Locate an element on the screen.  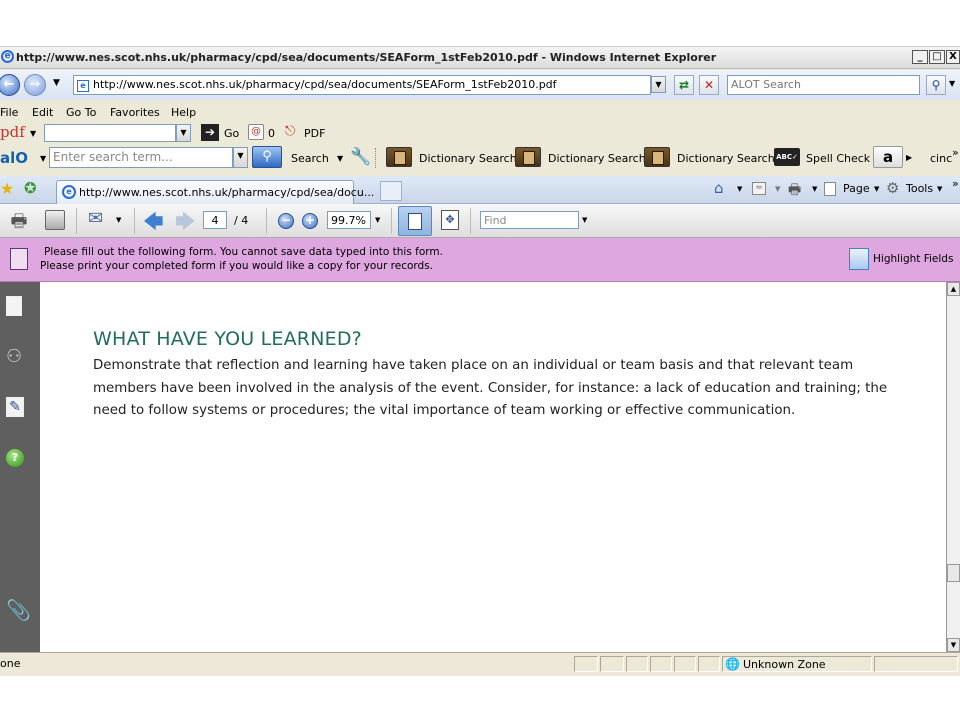
save-icon is located at coordinates (55, 220).